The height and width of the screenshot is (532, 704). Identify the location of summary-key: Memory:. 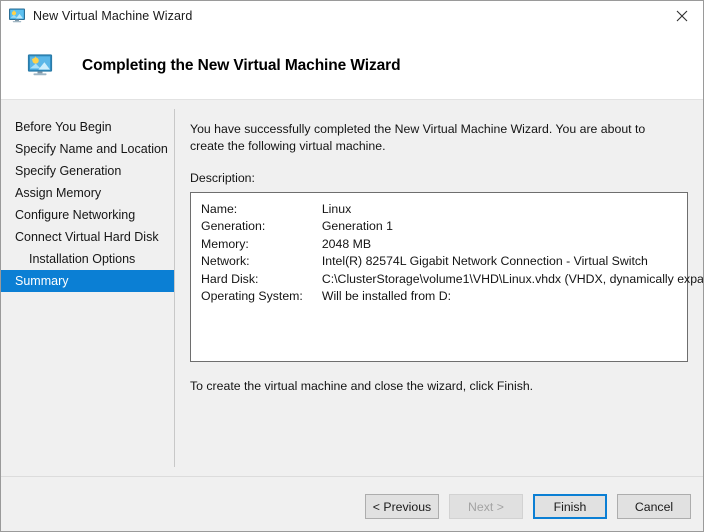
(225, 243).